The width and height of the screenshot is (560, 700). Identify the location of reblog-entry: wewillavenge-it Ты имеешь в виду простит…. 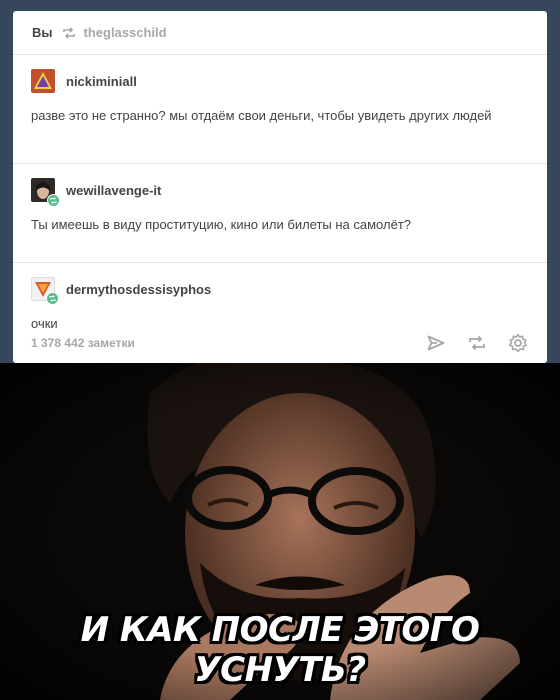
(280, 213).